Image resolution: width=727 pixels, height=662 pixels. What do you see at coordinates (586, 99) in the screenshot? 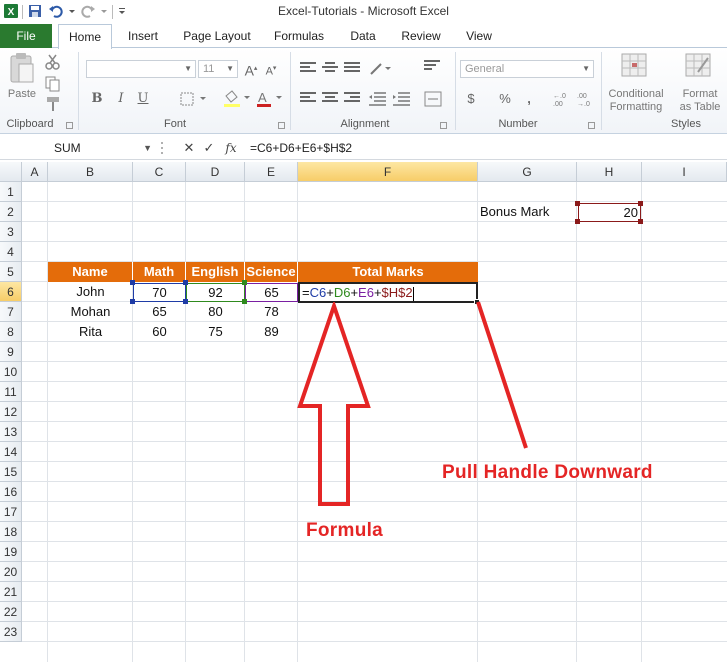
I see `decrease-decimal-icon: .00→.0` at bounding box center [586, 99].